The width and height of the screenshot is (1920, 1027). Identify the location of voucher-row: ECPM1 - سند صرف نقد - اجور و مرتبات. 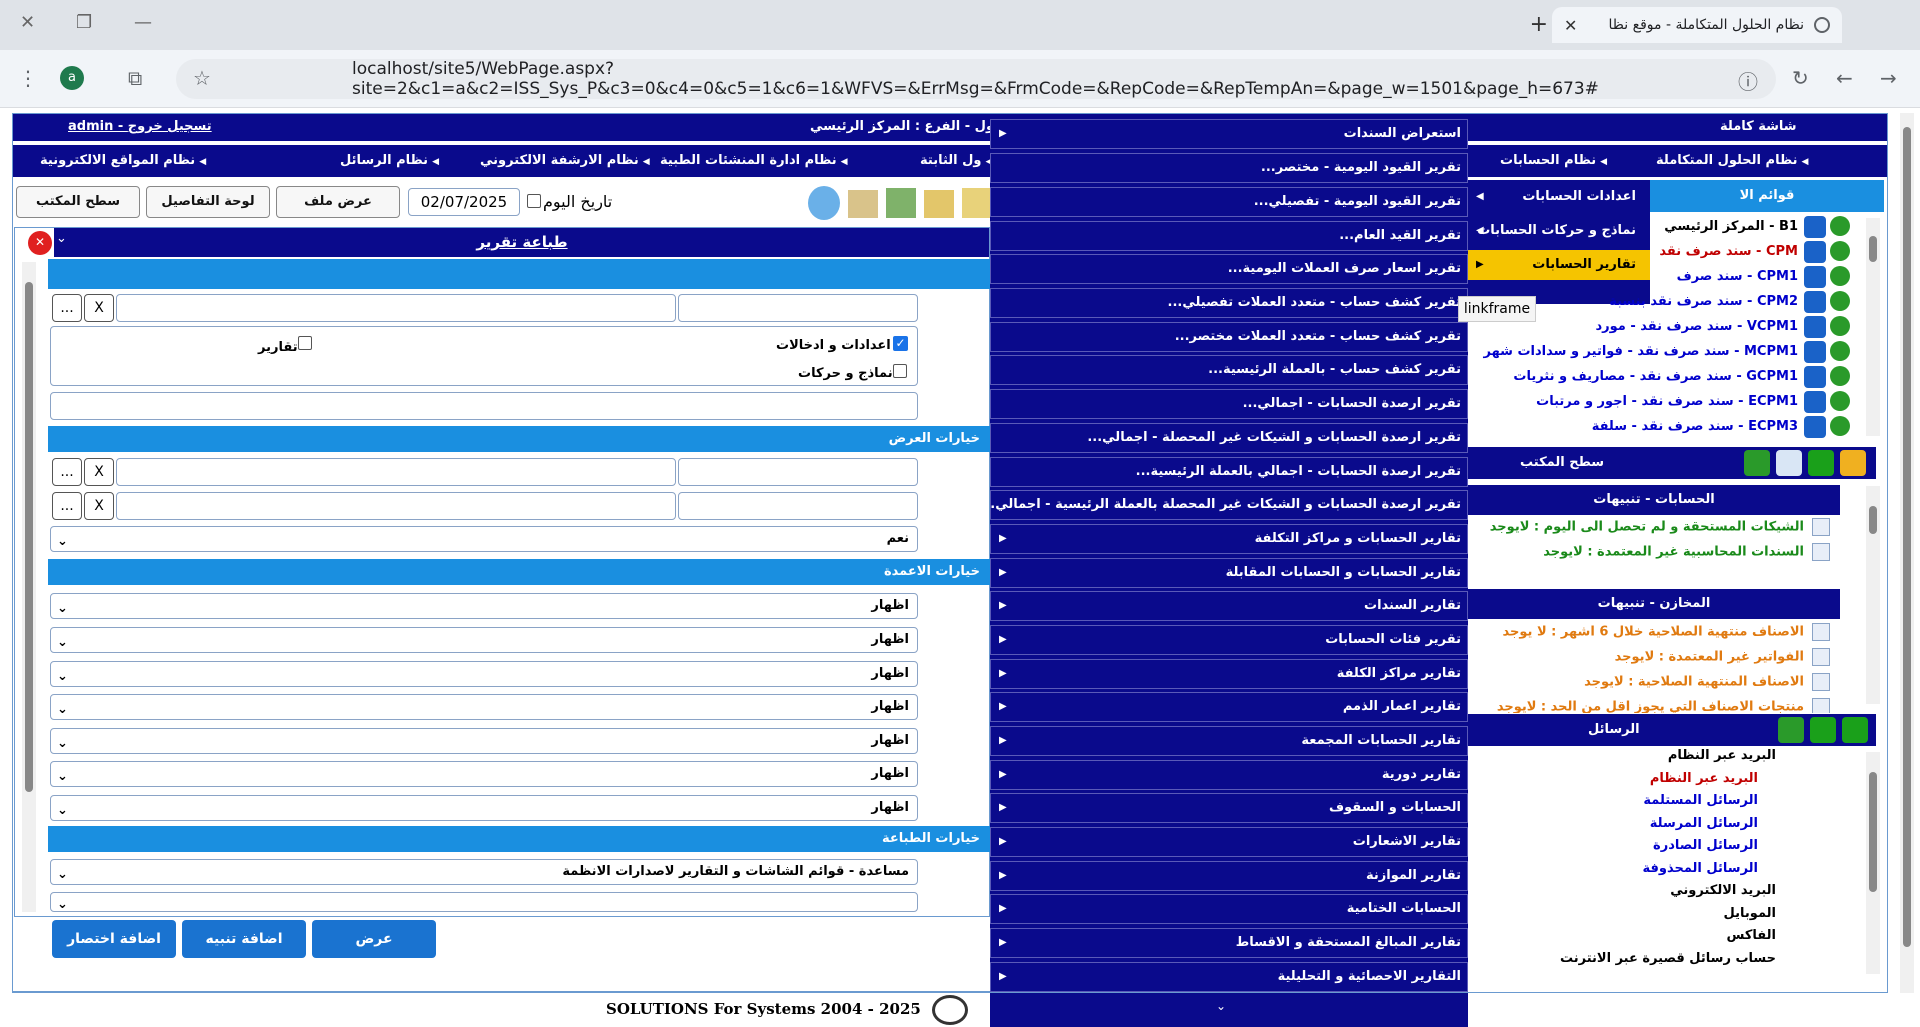
(1676, 402).